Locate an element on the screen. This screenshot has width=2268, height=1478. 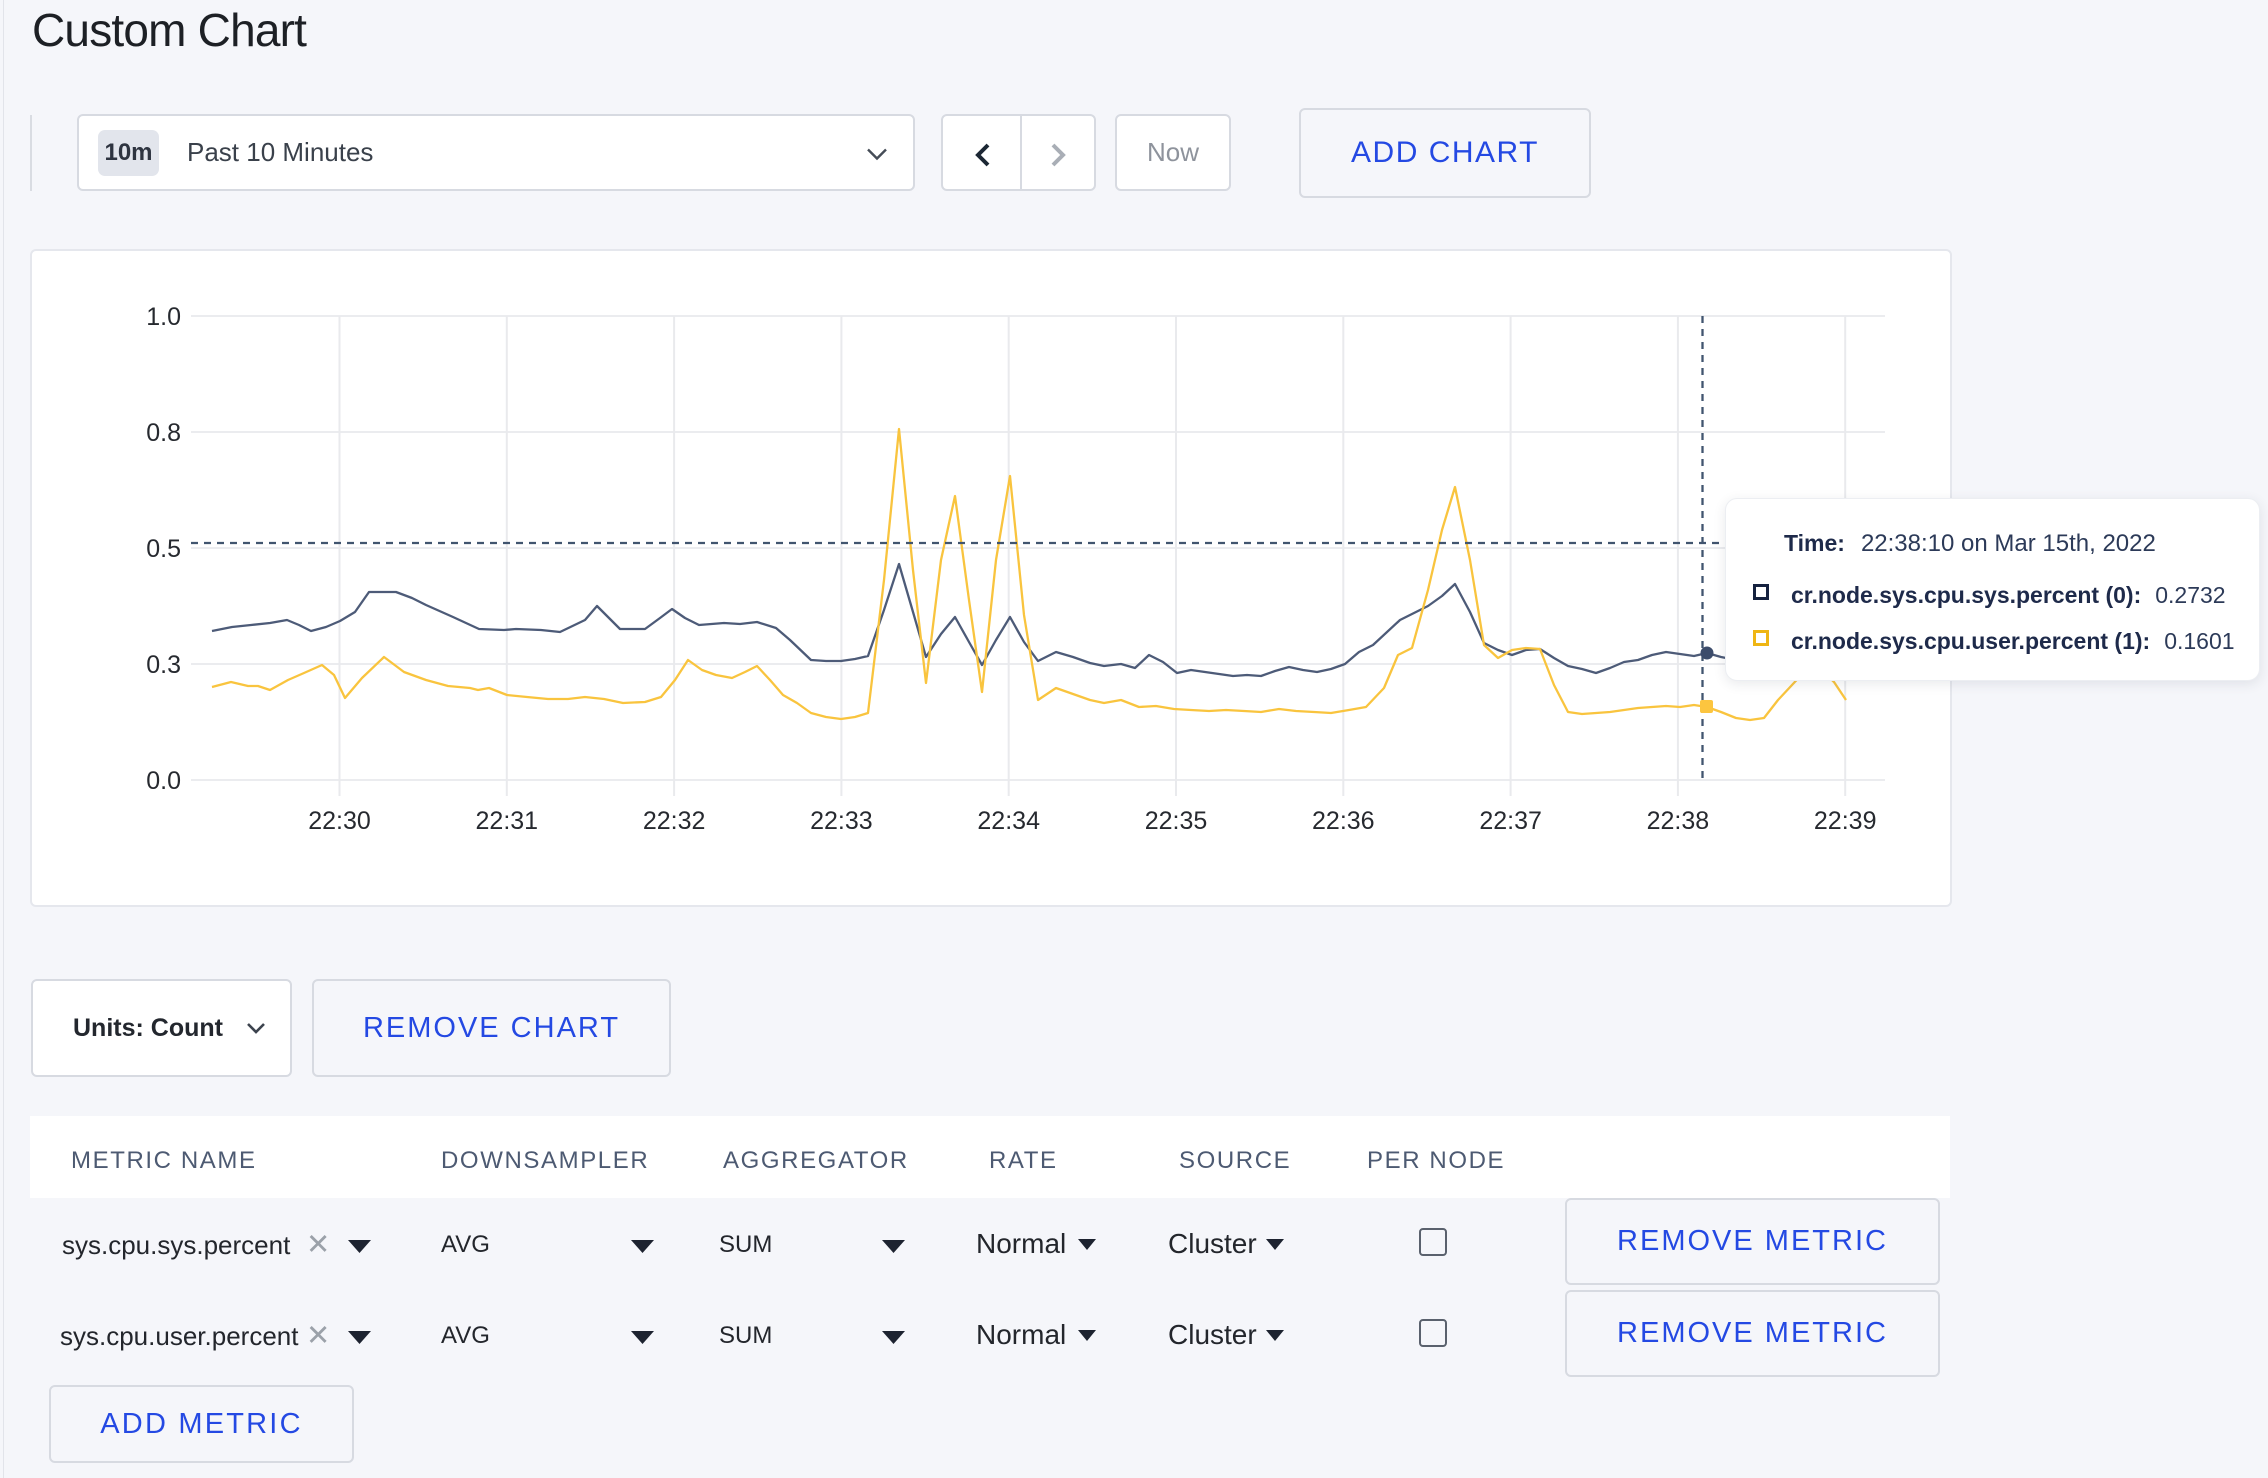
svg-text: 0.3 is located at coordinates (163, 665).